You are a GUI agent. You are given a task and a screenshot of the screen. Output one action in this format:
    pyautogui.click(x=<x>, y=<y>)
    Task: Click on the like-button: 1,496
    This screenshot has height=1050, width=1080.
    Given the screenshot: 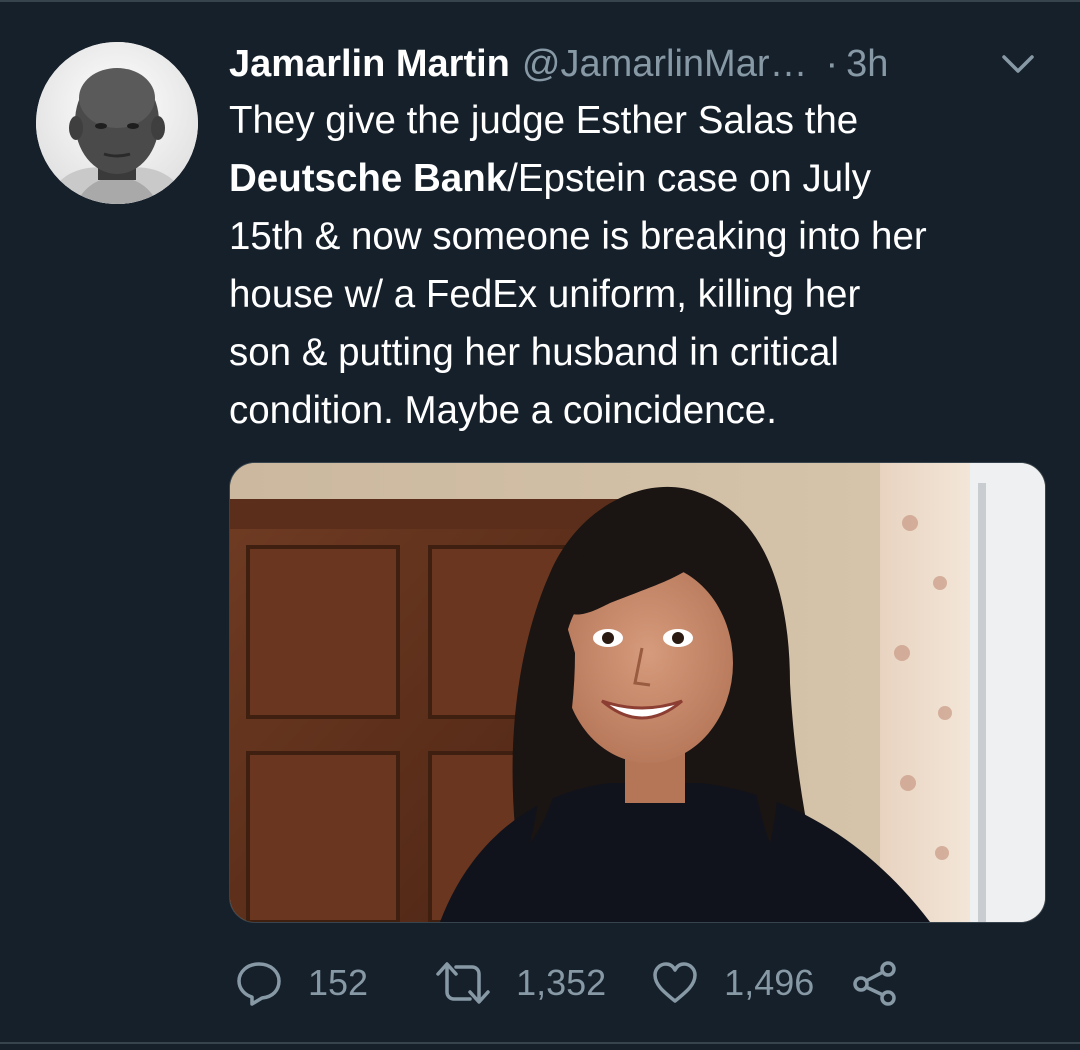 What is the action you would take?
    pyautogui.click(x=732, y=983)
    